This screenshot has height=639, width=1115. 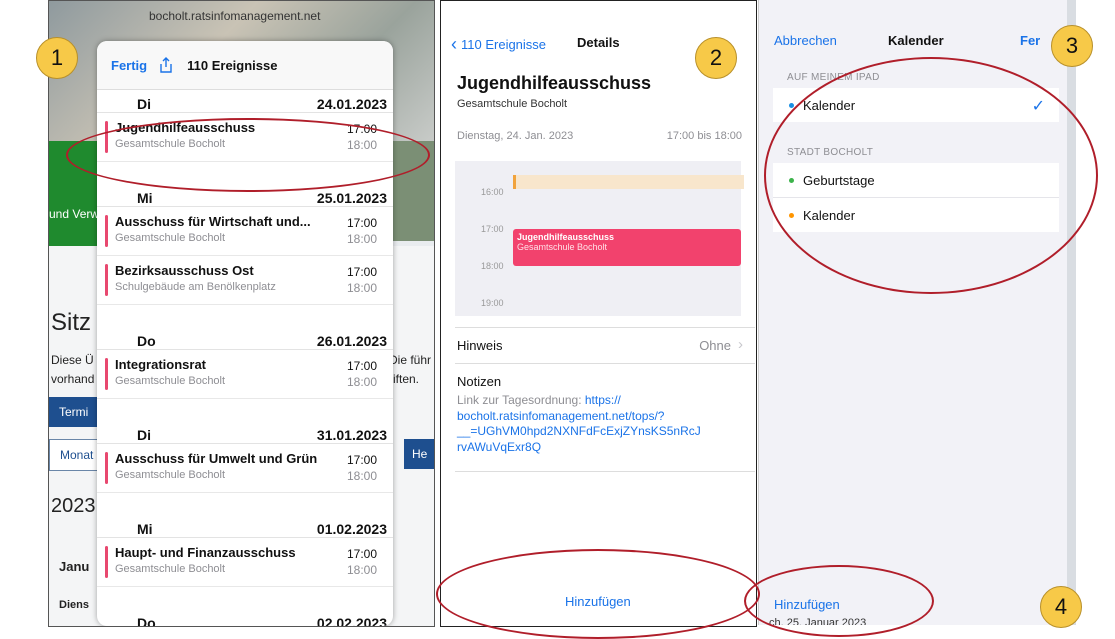 What do you see at coordinates (492, 303) in the screenshot?
I see `hour-19: 19:00` at bounding box center [492, 303].